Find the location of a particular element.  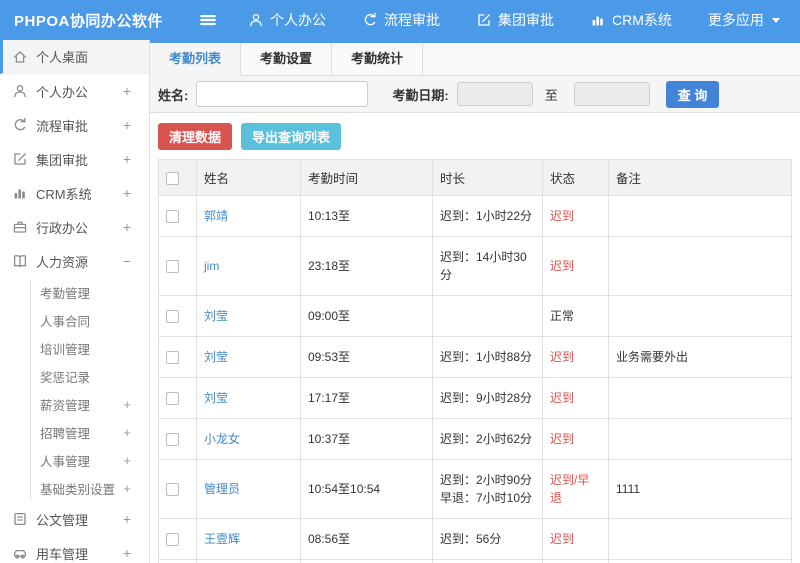

sidebar-item-5: 行政办公 + is located at coordinates (74, 227).